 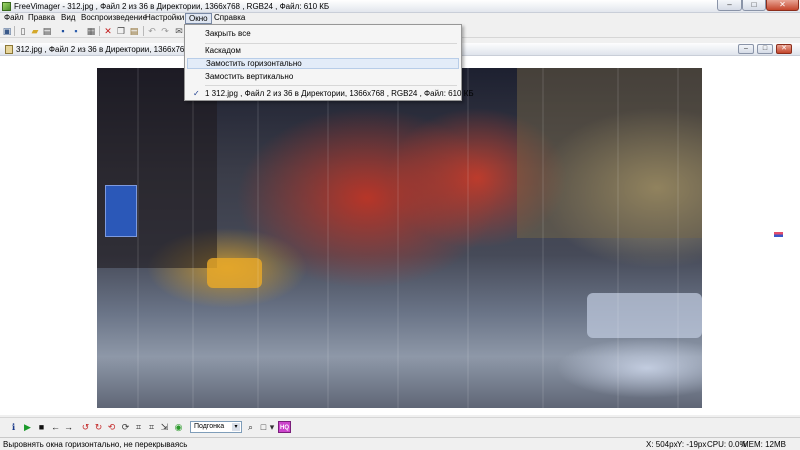 I want to click on hq-toggle-button: HQ, so click(x=284, y=427).